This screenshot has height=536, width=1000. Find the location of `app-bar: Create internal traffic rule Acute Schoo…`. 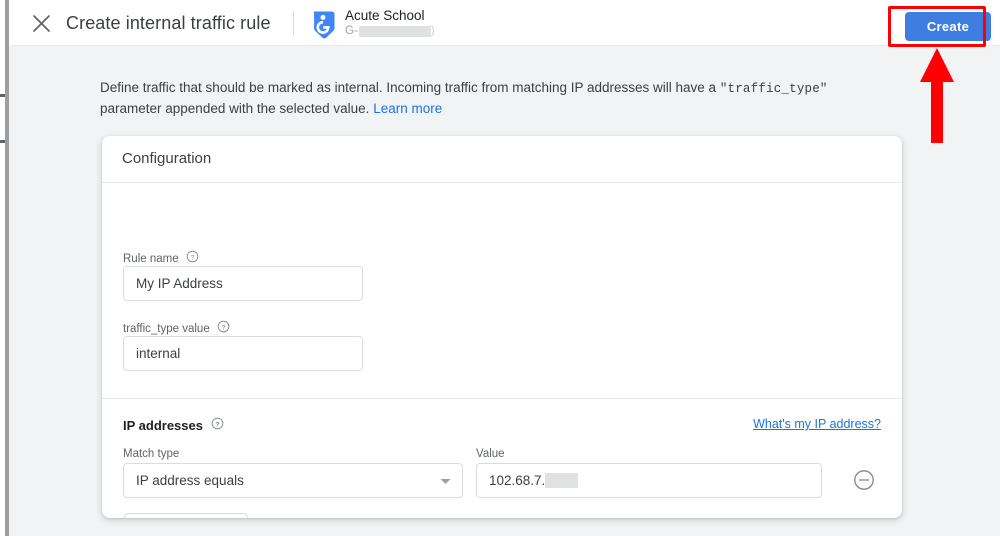

app-bar: Create internal traffic rule Acute Schoo… is located at coordinates (505, 23).